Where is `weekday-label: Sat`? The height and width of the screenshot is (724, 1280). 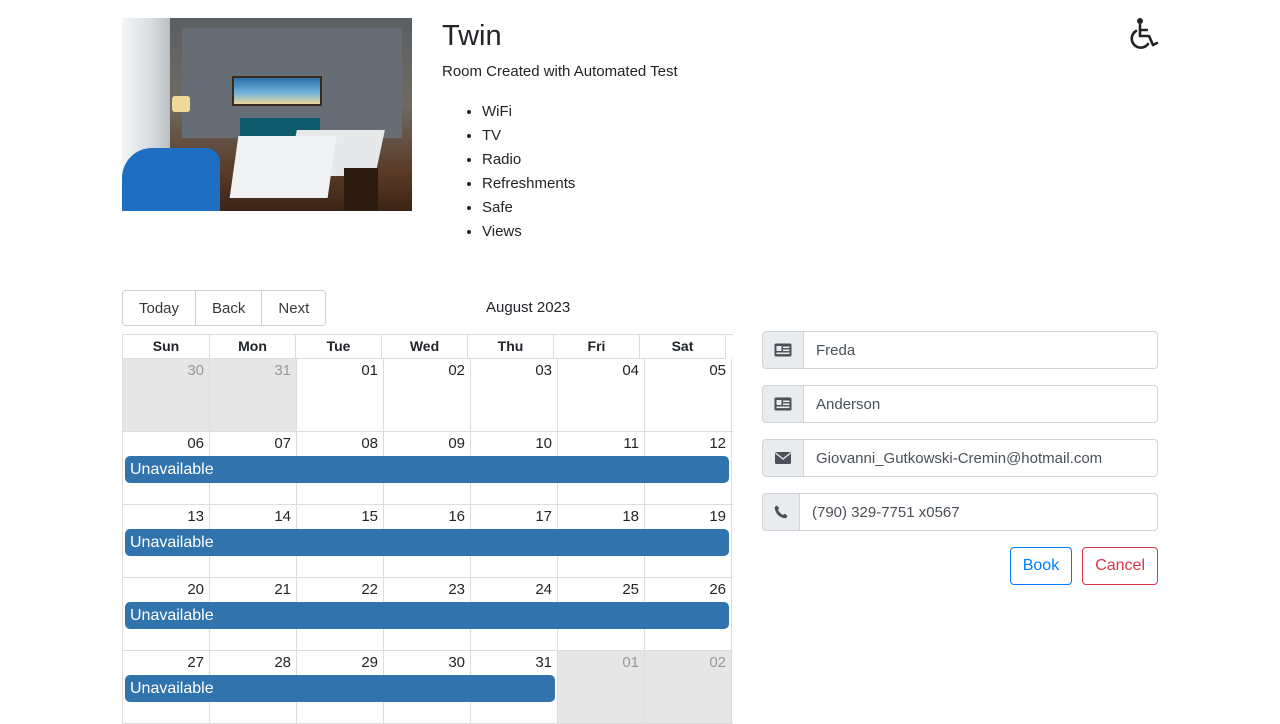
weekday-label: Sat is located at coordinates (683, 347).